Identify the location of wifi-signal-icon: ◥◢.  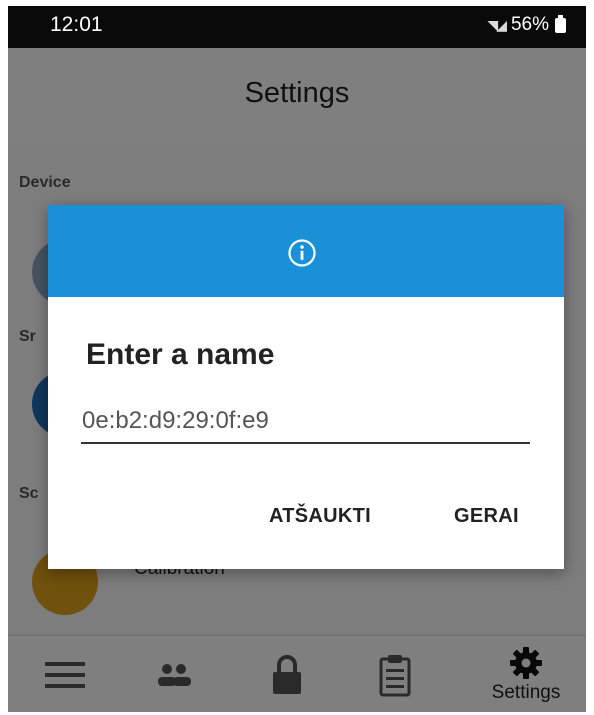
(496, 24).